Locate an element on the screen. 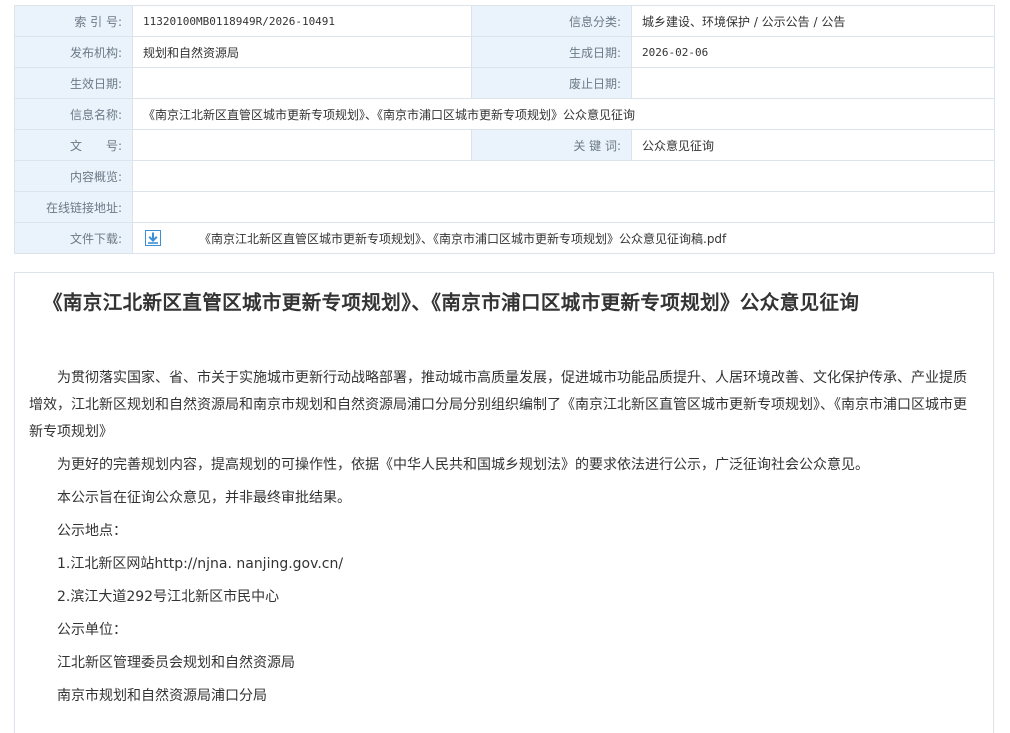  paragraph: 南京市规划和自然资源局浦口分局 is located at coordinates (162, 696).